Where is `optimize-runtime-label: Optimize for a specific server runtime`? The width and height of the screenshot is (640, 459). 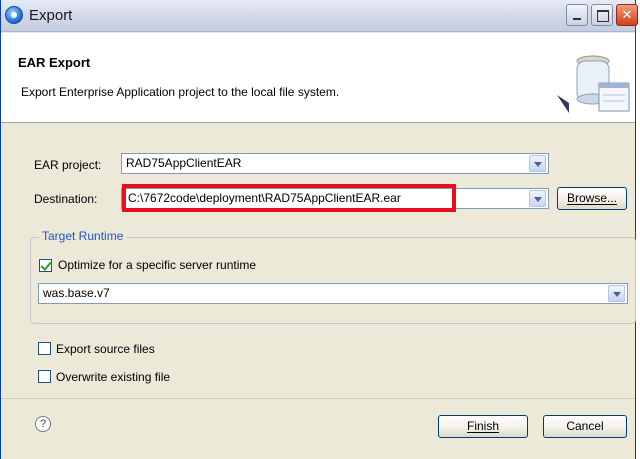 optimize-runtime-label: Optimize for a specific server runtime is located at coordinates (157, 265).